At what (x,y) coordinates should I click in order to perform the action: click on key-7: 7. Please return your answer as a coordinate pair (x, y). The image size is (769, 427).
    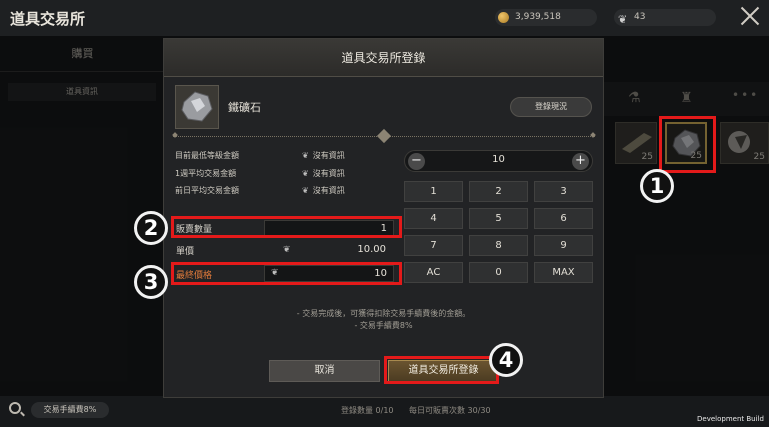
    Looking at the image, I should click on (433, 245).